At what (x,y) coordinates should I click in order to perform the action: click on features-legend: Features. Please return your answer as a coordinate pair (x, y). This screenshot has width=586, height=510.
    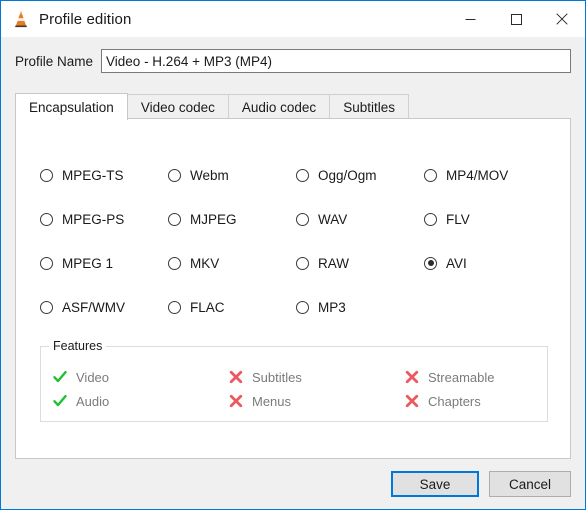
    Looking at the image, I should click on (78, 346).